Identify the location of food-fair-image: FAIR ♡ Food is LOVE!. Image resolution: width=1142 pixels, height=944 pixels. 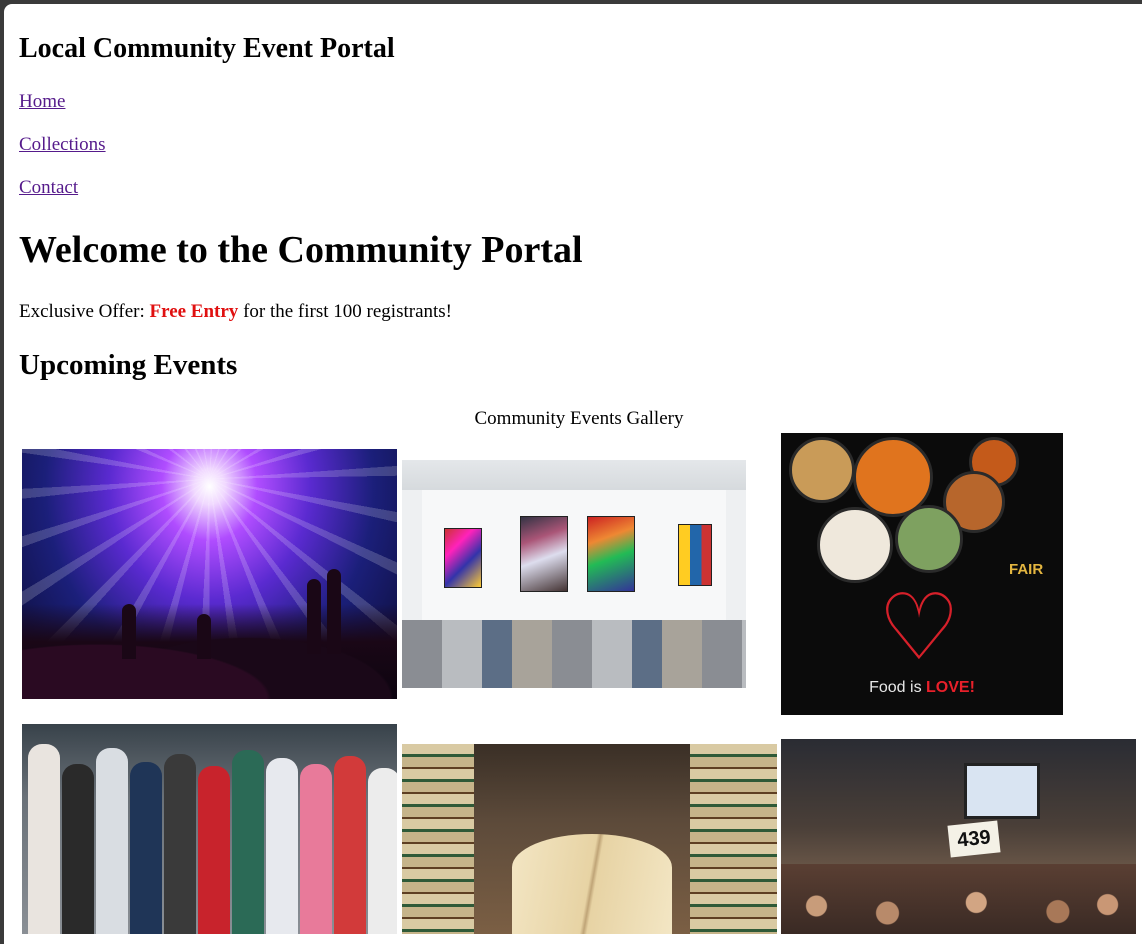
(922, 574).